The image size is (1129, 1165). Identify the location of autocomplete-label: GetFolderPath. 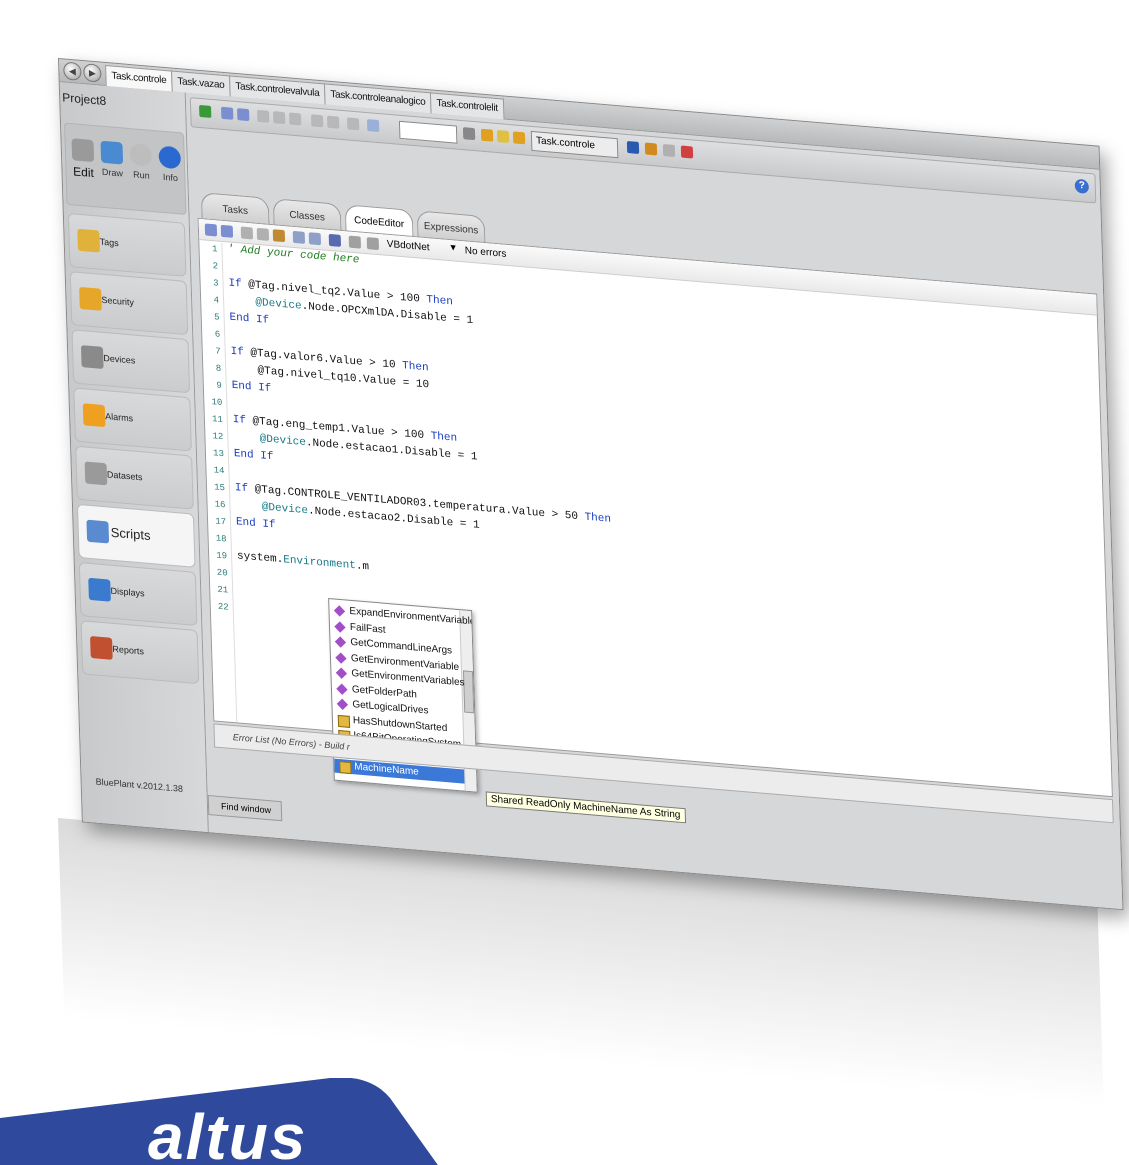
(384, 692).